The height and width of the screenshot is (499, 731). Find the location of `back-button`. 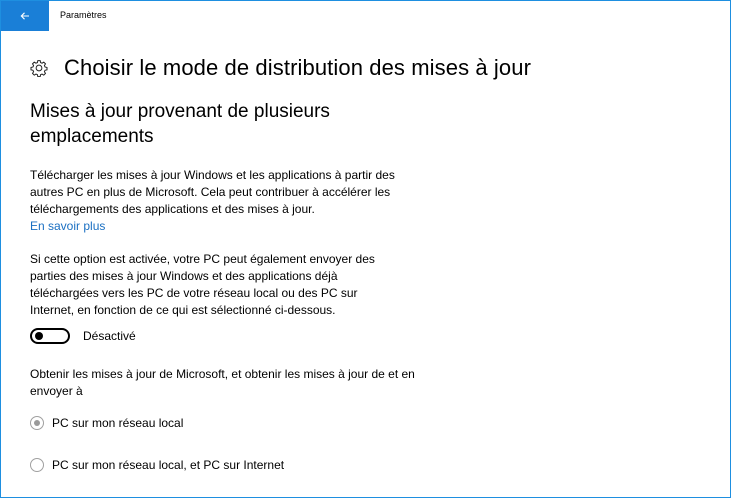

back-button is located at coordinates (25, 16).